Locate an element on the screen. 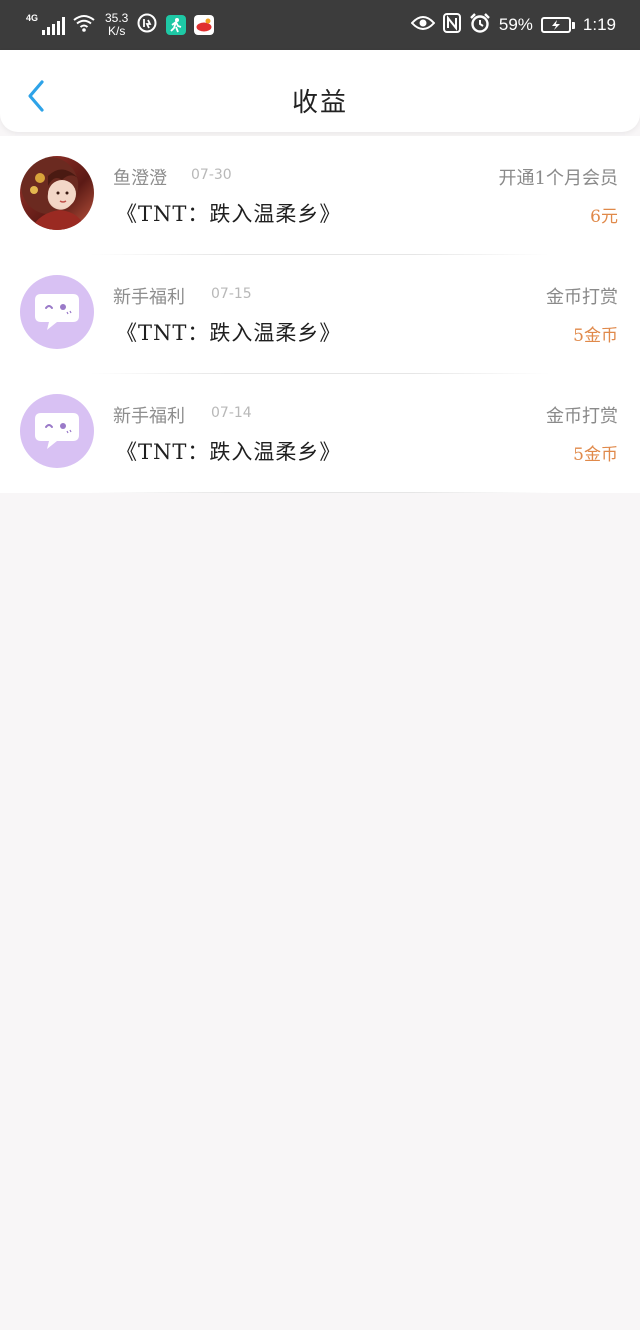  record-type: 开通1个月会员 is located at coordinates (558, 178).